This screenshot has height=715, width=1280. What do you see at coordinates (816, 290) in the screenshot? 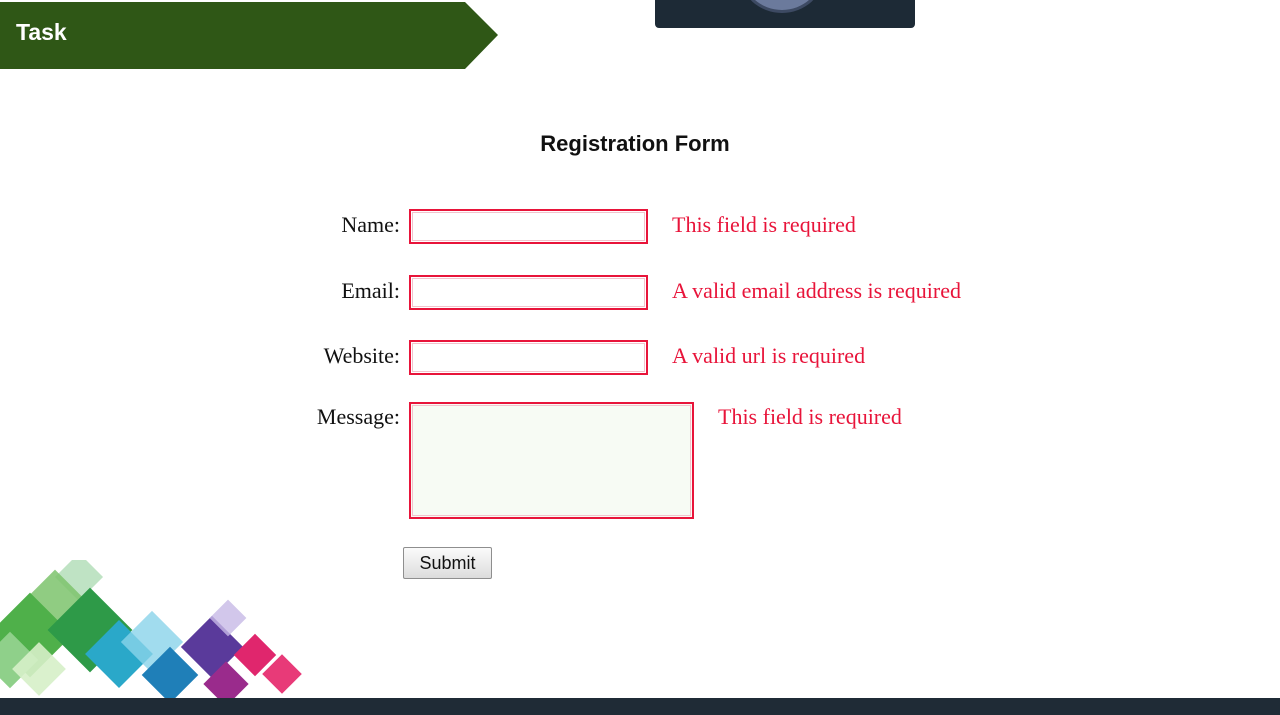
I see `email-error: A valid email address is required` at bounding box center [816, 290].